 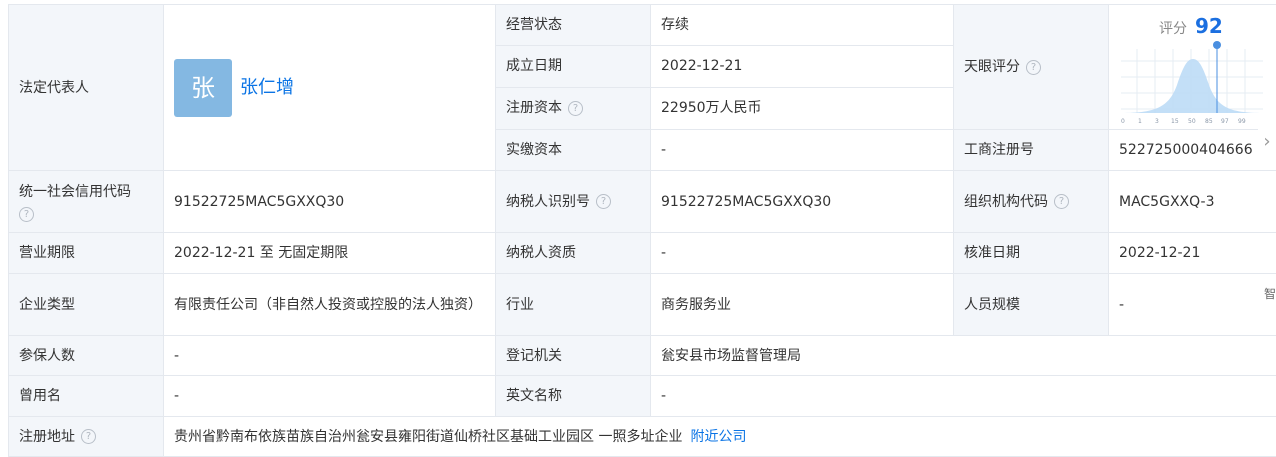 I want to click on english-name-label: 英文名称, so click(x=573, y=396).